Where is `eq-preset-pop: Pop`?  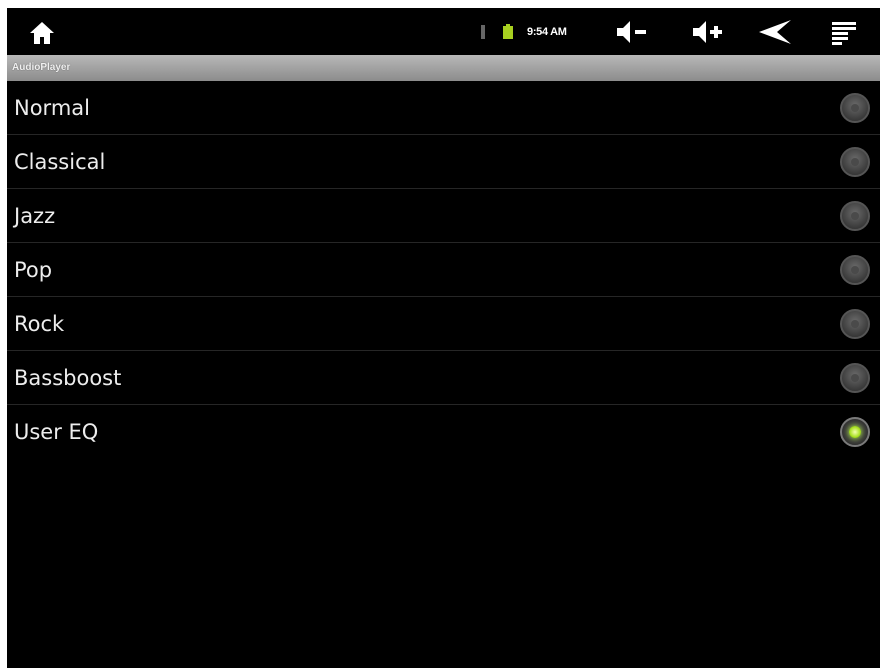
eq-preset-pop: Pop is located at coordinates (443, 270).